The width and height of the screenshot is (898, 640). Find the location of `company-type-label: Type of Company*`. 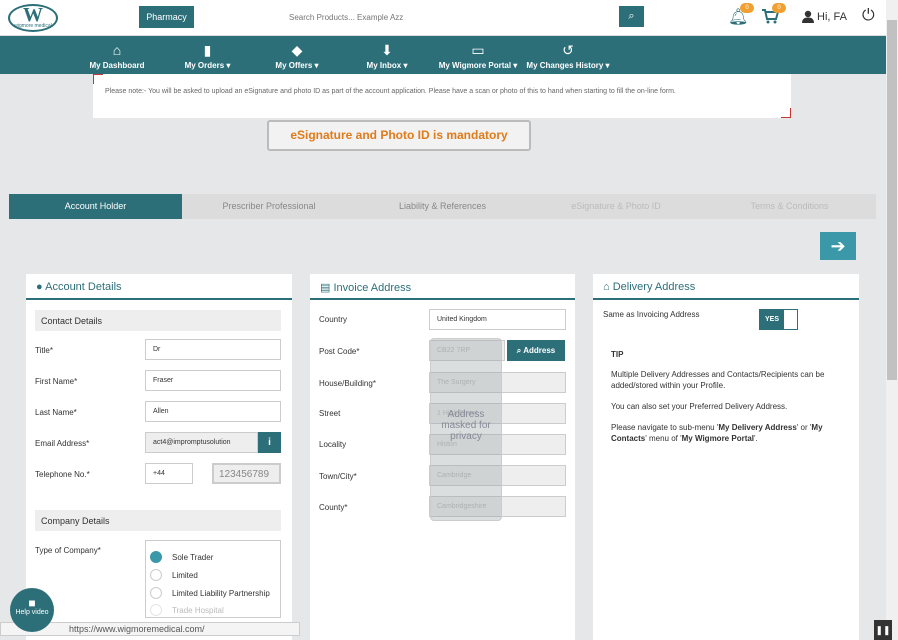

company-type-label: Type of Company* is located at coordinates (68, 550).